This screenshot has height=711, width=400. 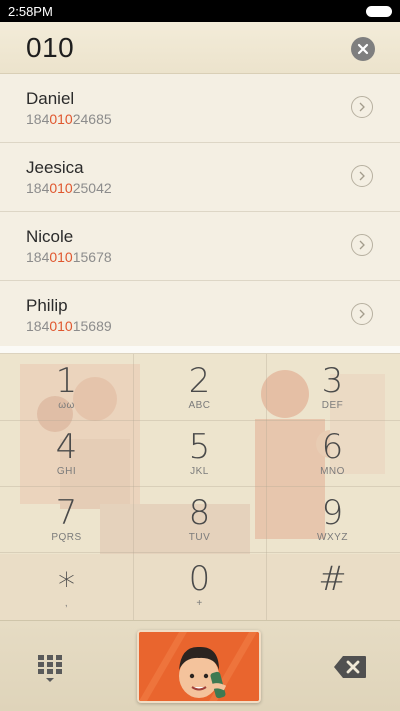 What do you see at coordinates (200, 11) in the screenshot?
I see `status-bar: 2:58PM` at bounding box center [200, 11].